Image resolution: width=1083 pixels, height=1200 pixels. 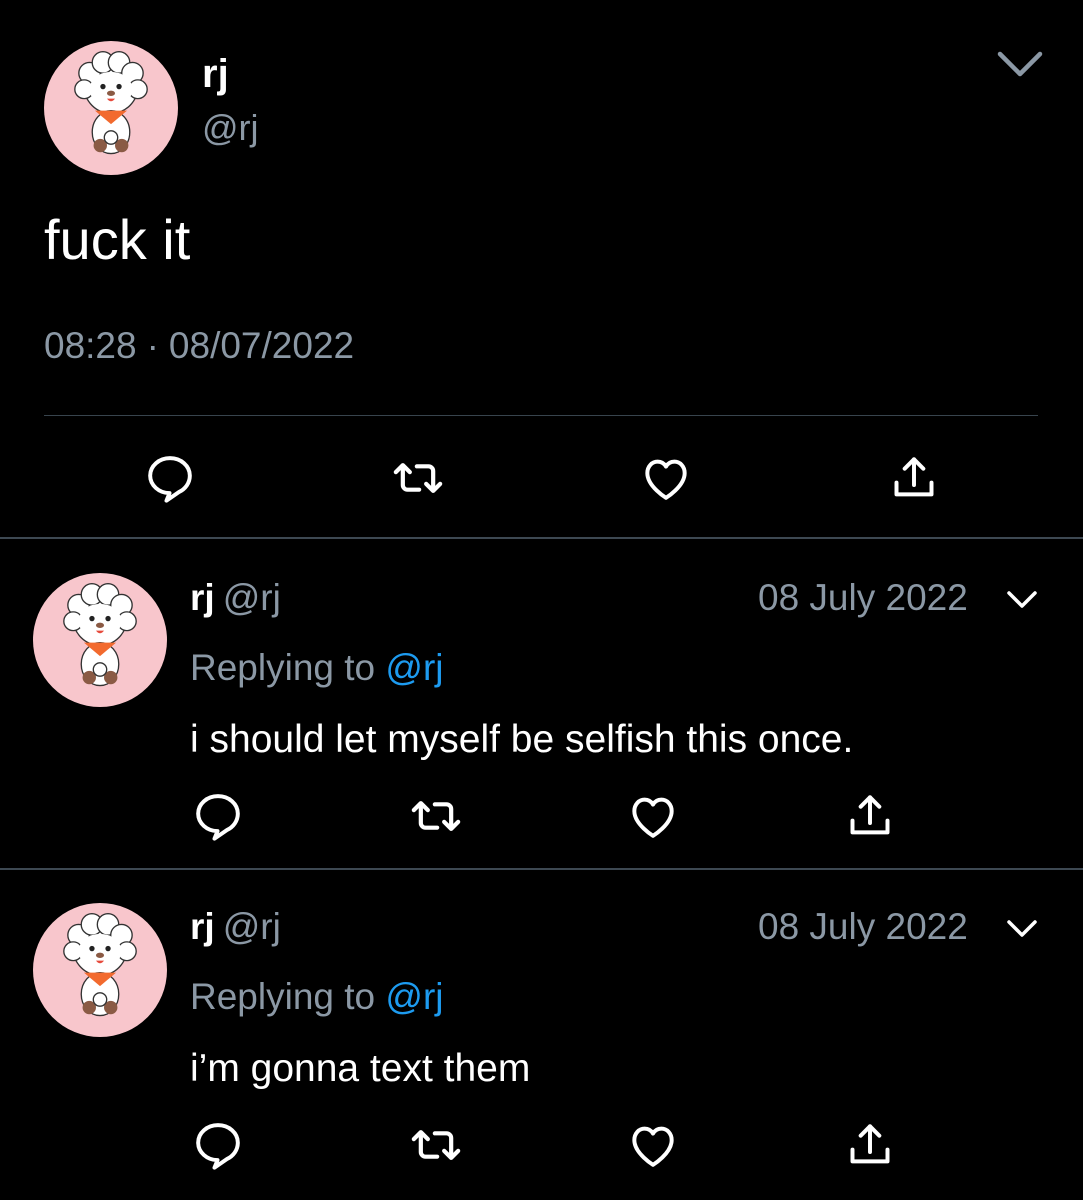 I want to click on tweet-timestamp: 08:28 · 08/07/2022, so click(x=199, y=346).